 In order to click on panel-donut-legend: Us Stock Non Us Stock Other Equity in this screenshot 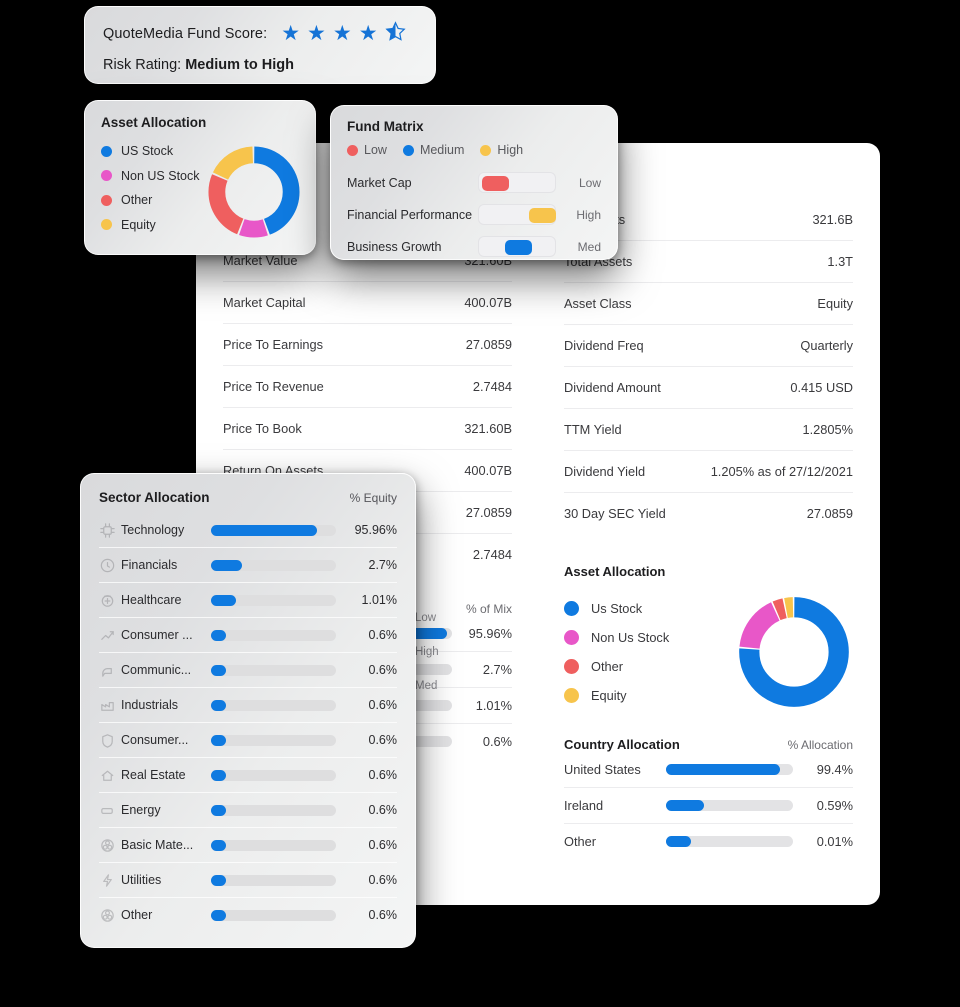, I will do `click(616, 652)`.